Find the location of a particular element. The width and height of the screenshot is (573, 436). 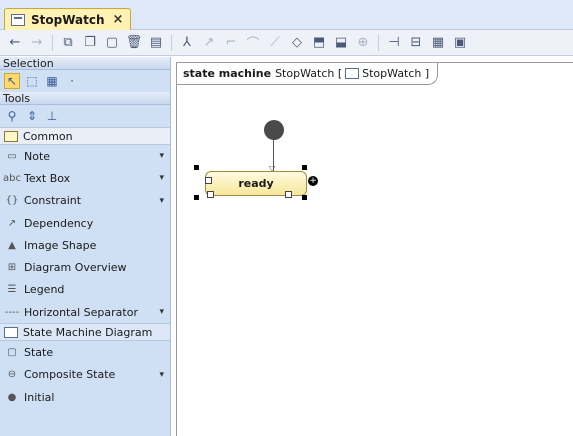

forward-arrow-icon: → is located at coordinates (37, 43).